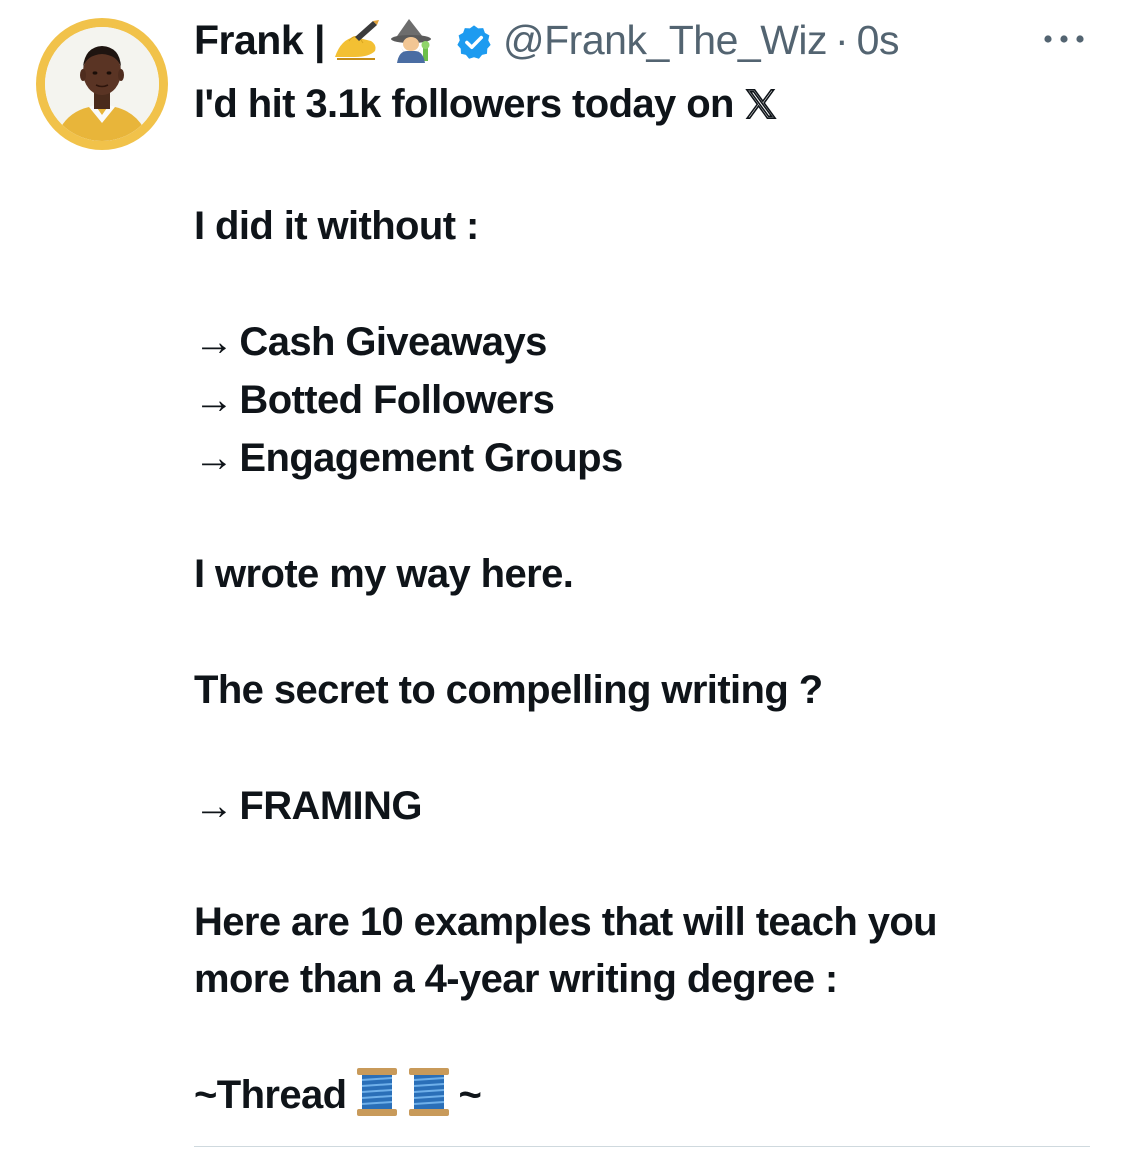 This screenshot has height=1157, width=1125. I want to click on avatar, so click(102, 84).